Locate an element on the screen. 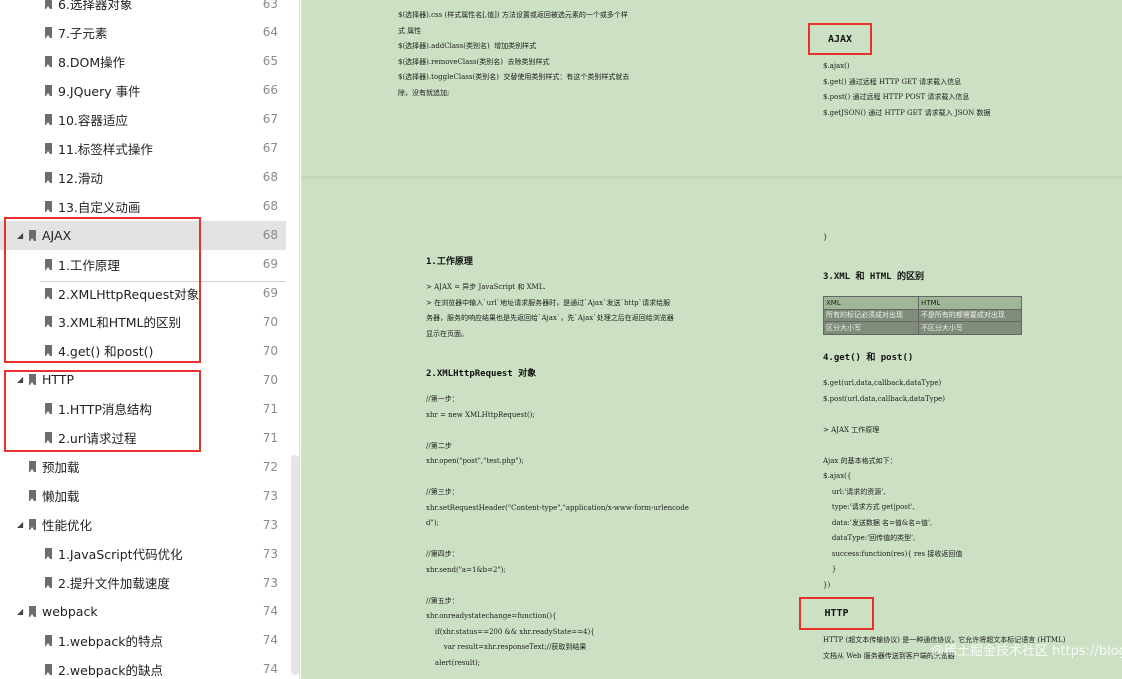  doc-line: $.get() 通过远程 HTTP GET 请求载入信息 is located at coordinates (892, 81).